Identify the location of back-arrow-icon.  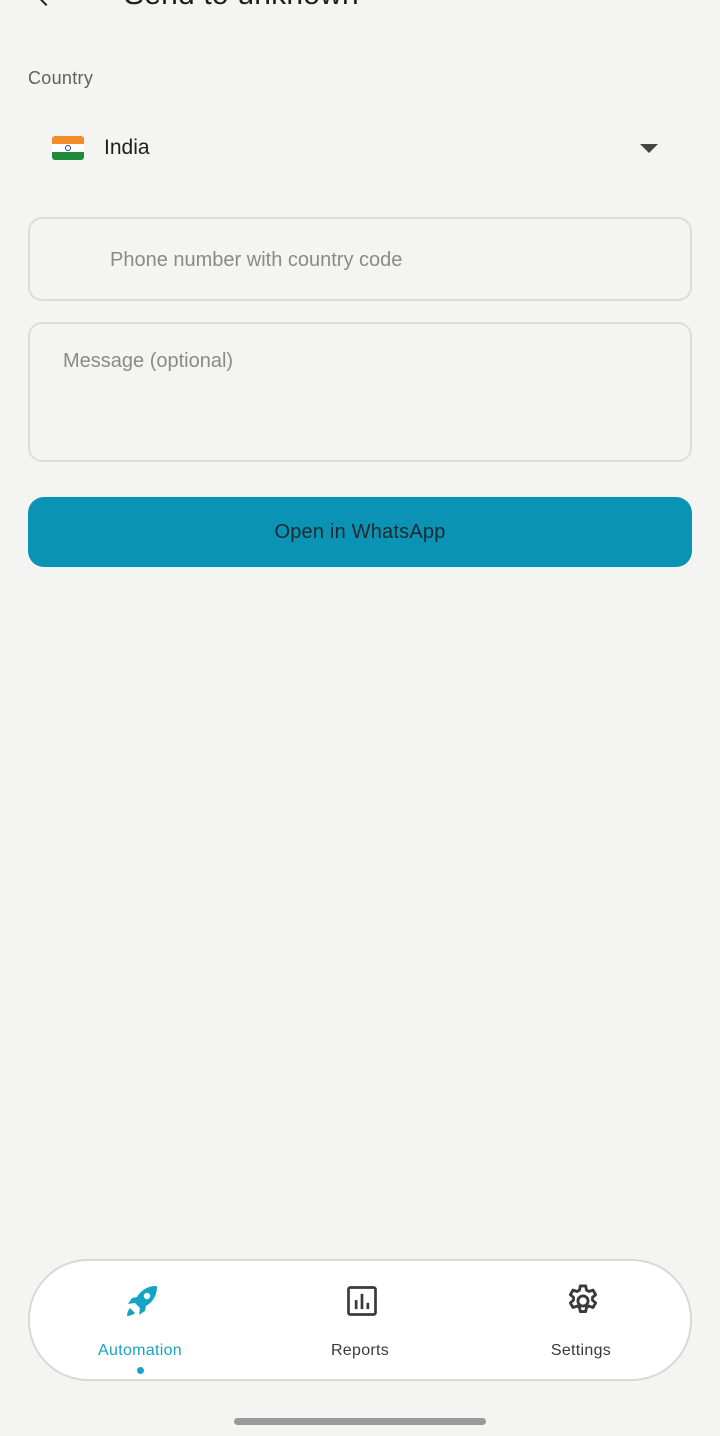
(44, 3).